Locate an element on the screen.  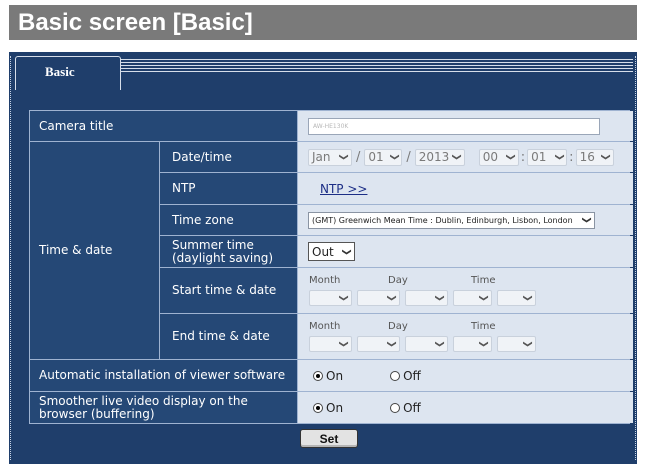
day-select: 01 ❮ is located at coordinates (383, 157).